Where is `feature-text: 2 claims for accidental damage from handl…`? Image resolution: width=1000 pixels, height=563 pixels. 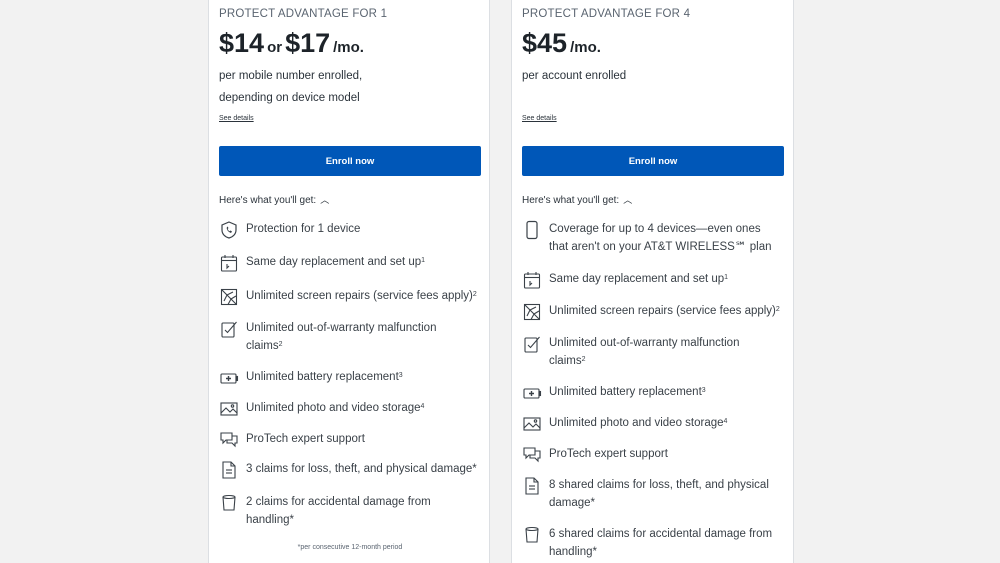
feature-text: 2 claims for accidental damage from handl… is located at coordinates (338, 511).